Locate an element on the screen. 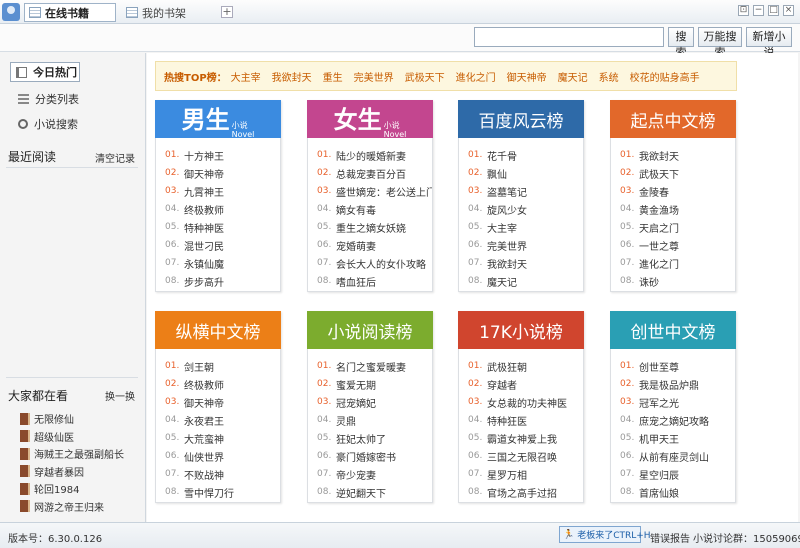  list-item: 01. 创世至尊 is located at coordinates (677, 366).